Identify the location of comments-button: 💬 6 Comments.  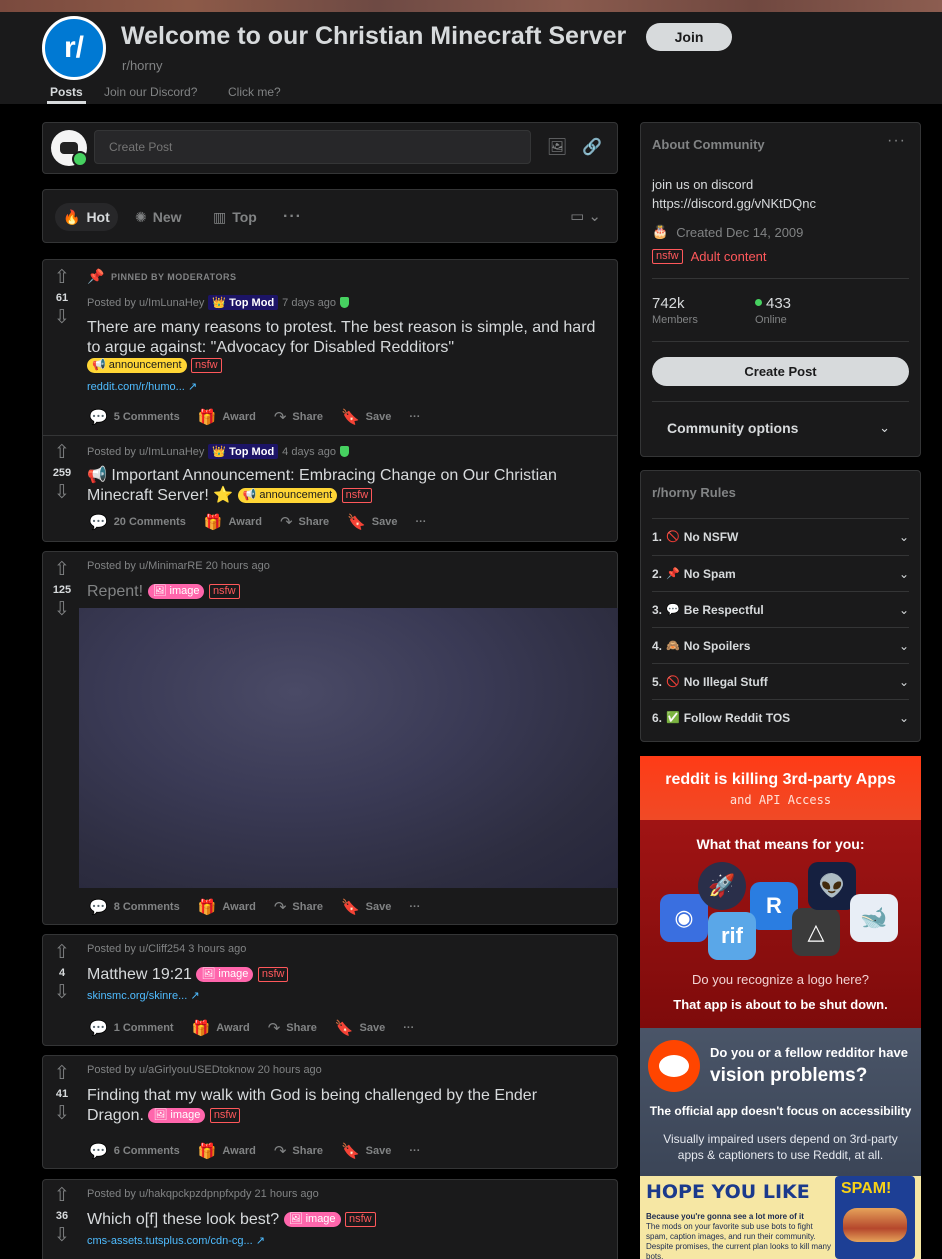
(134, 1151).